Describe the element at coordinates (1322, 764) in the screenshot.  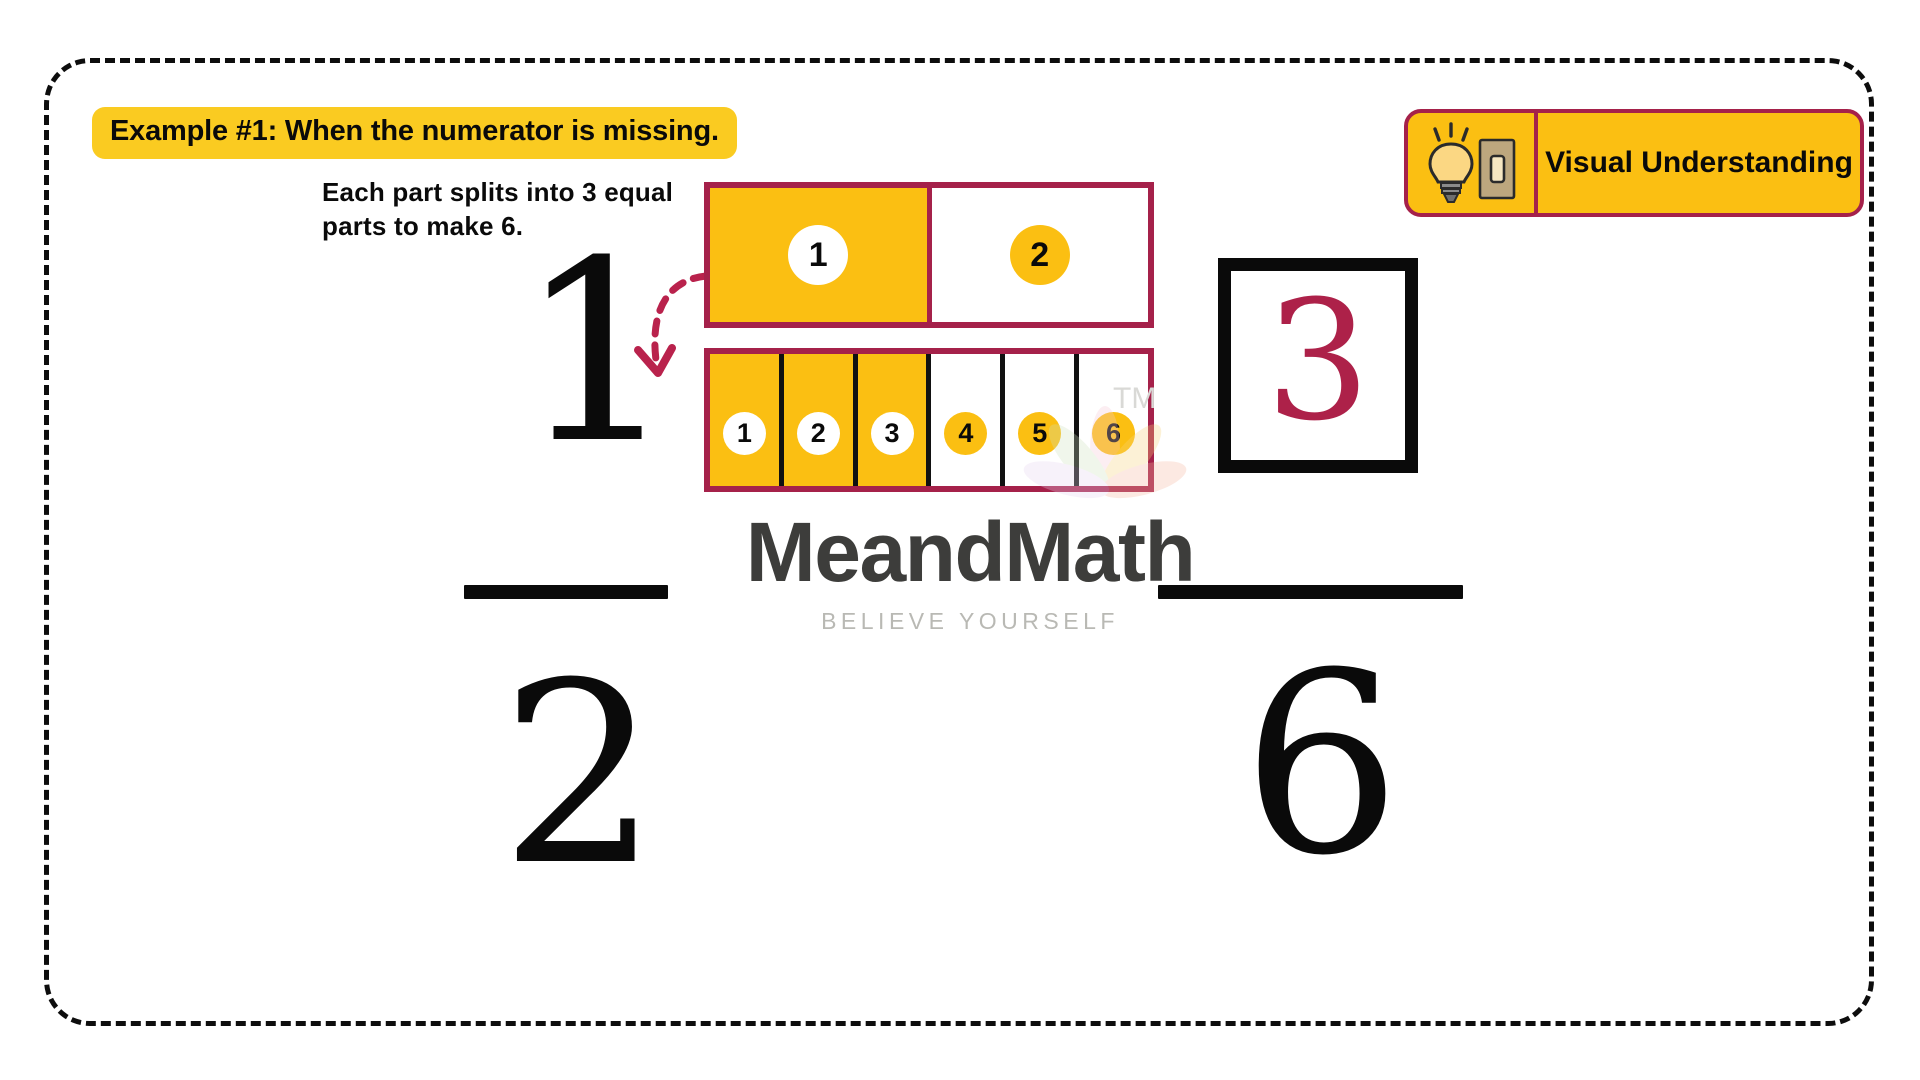
I see `right-denominator: 6` at that location.